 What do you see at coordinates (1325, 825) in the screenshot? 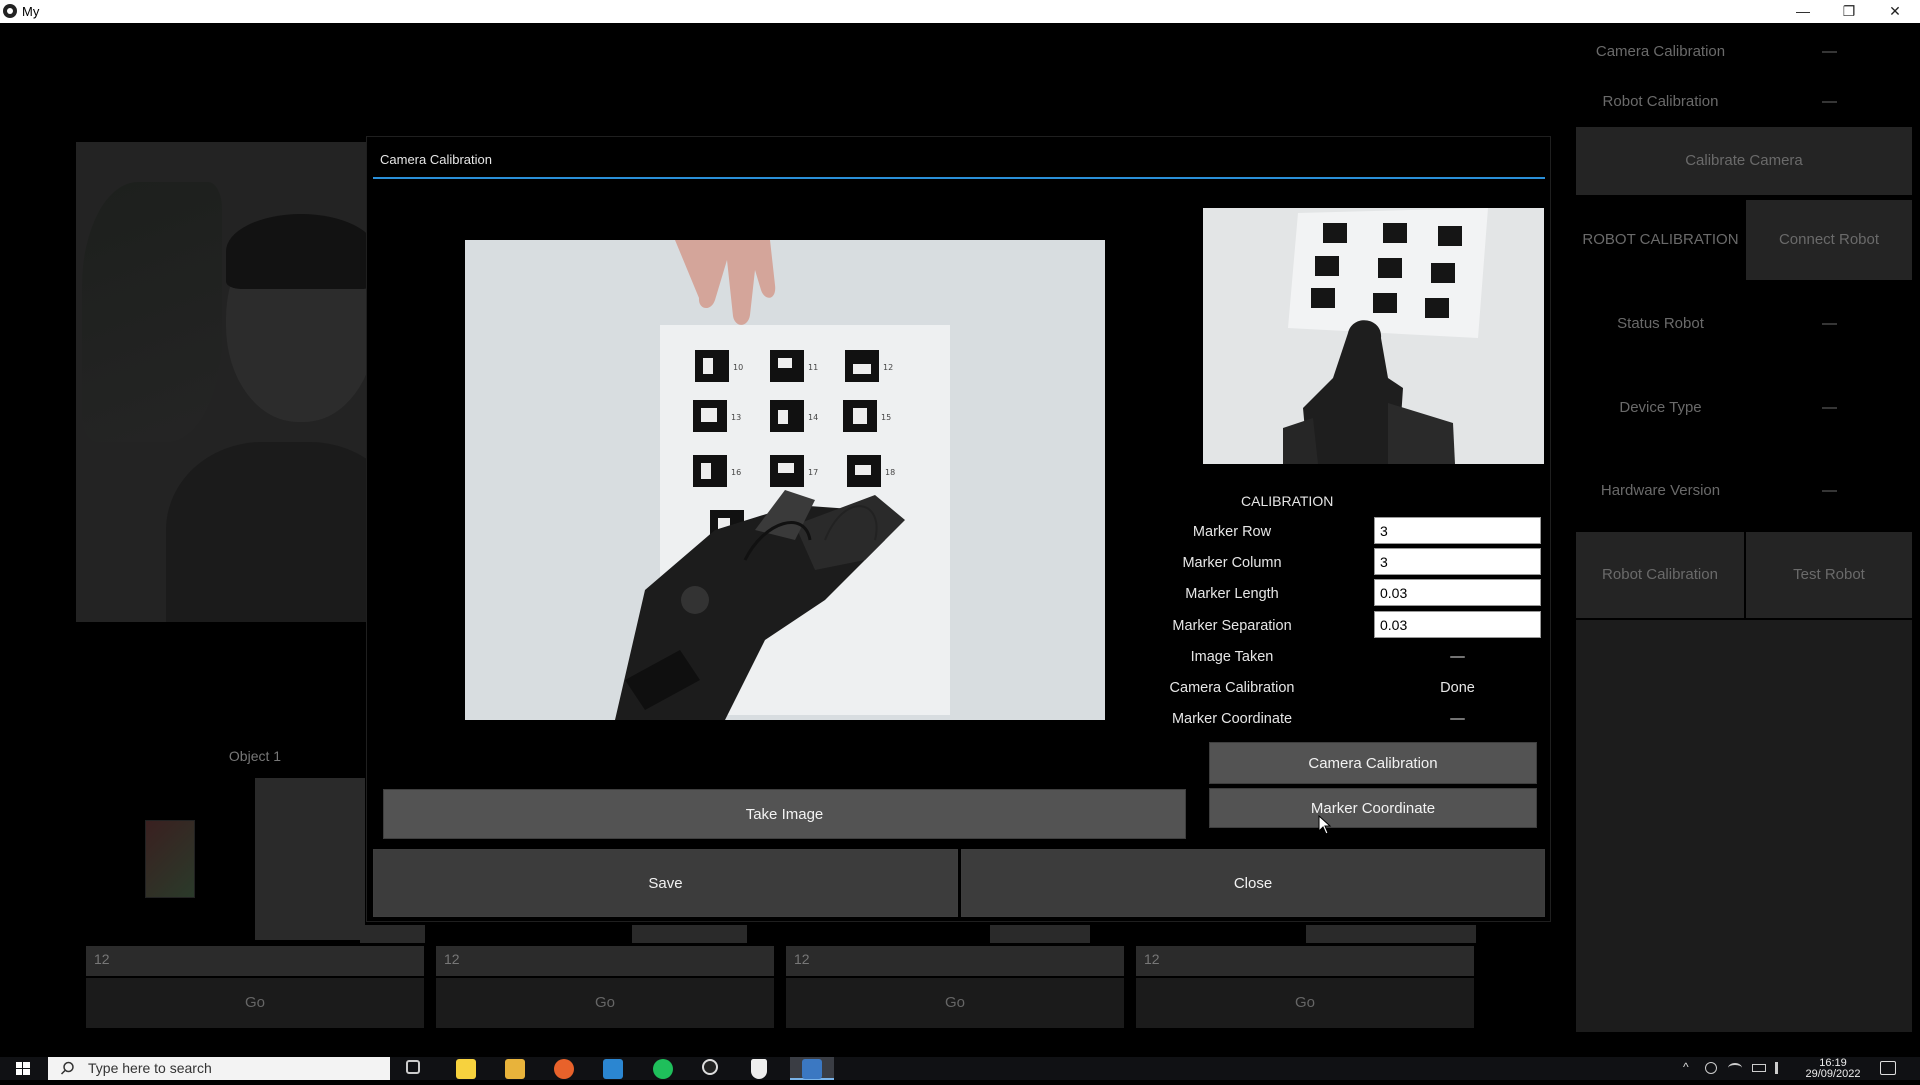
I see `mouse-cursor-icon` at bounding box center [1325, 825].